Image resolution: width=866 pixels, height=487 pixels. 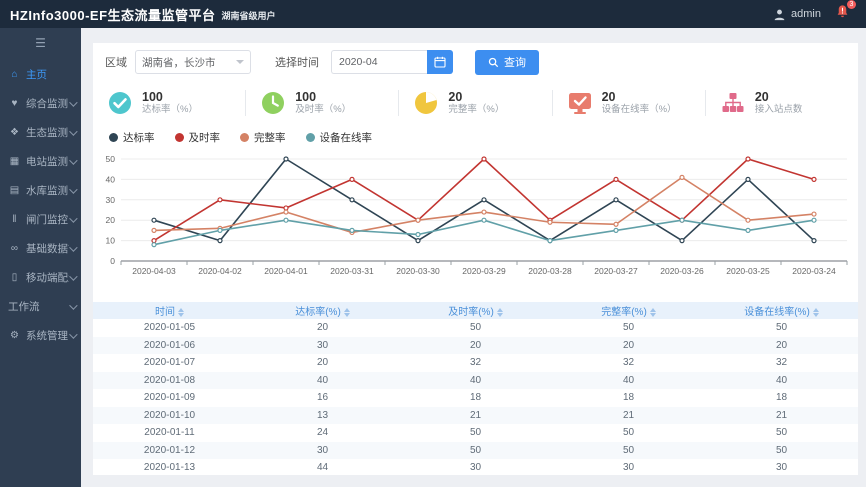 I want to click on date-input, so click(x=379, y=62).